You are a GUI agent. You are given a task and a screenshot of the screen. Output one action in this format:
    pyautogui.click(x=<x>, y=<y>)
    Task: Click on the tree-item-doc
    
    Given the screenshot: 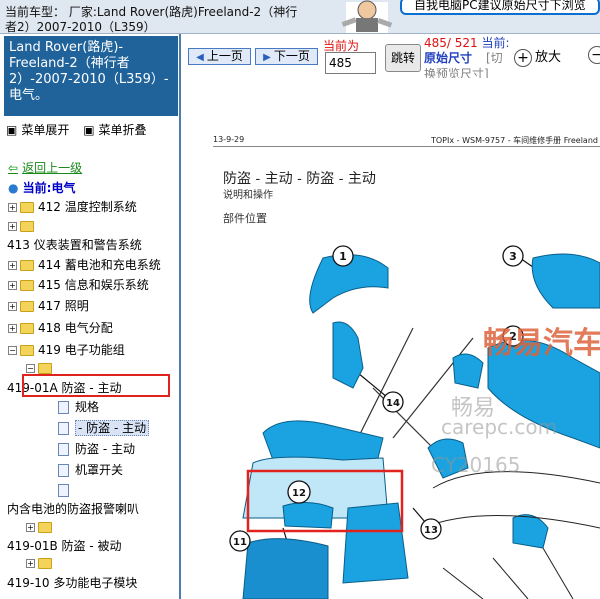 What is the action you would take?
    pyautogui.click(x=66, y=490)
    